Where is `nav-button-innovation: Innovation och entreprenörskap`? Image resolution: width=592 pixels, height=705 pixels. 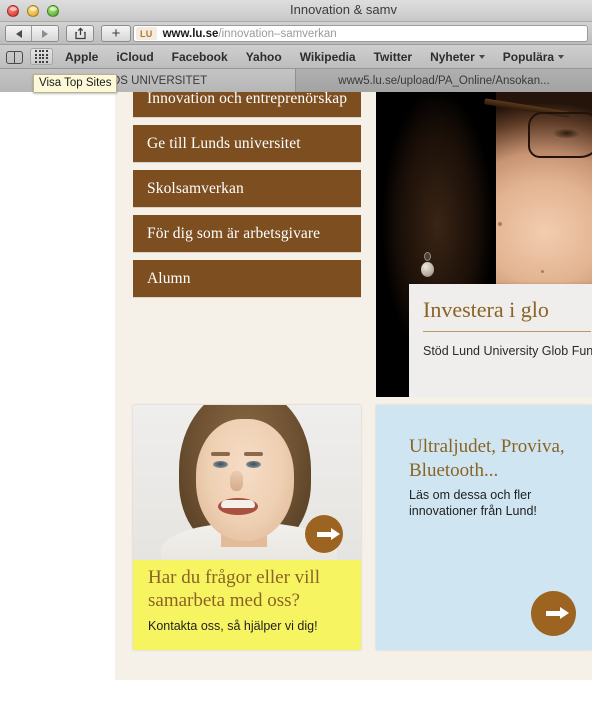 nav-button-innovation: Innovation och entreprenörskap is located at coordinates (247, 104).